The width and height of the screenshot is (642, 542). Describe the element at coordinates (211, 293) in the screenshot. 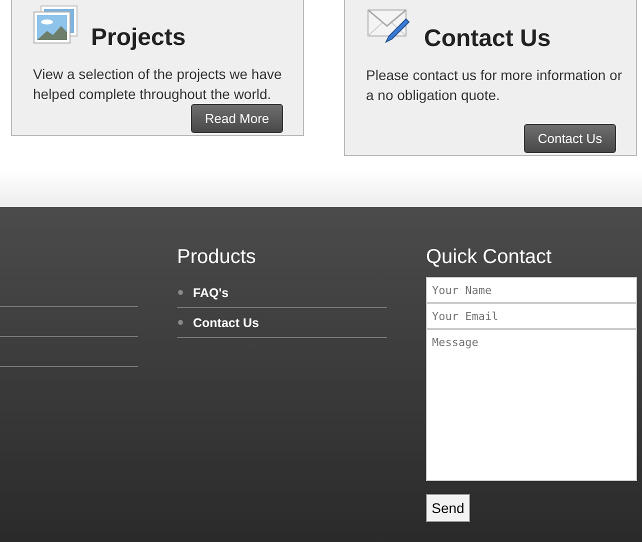

I see `footer-link: FAQ's` at that location.